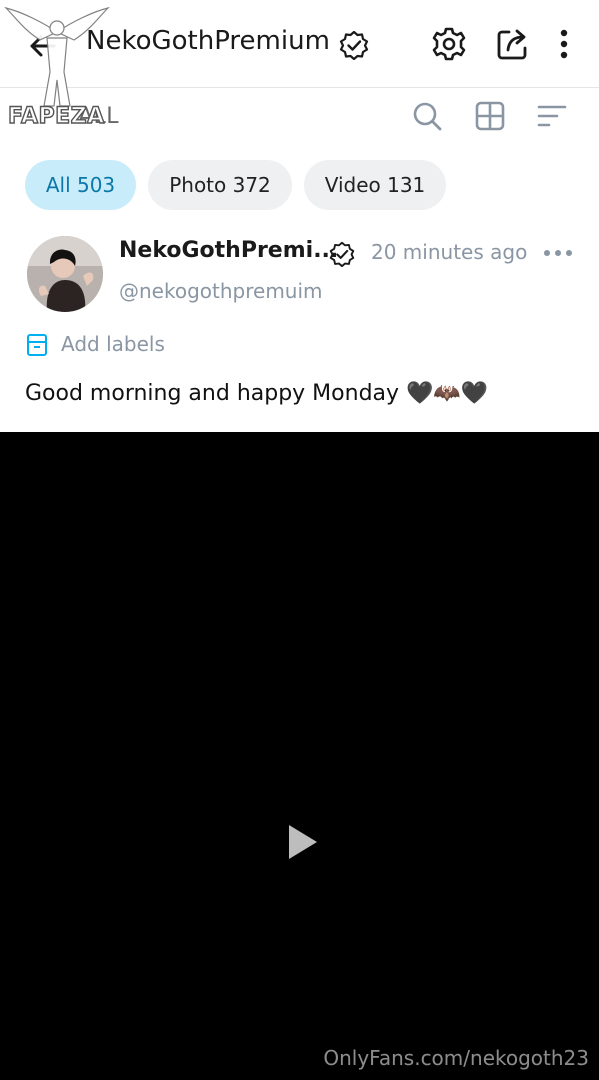  I want to click on post-timestamp: 20 minutes ago, so click(449, 252).